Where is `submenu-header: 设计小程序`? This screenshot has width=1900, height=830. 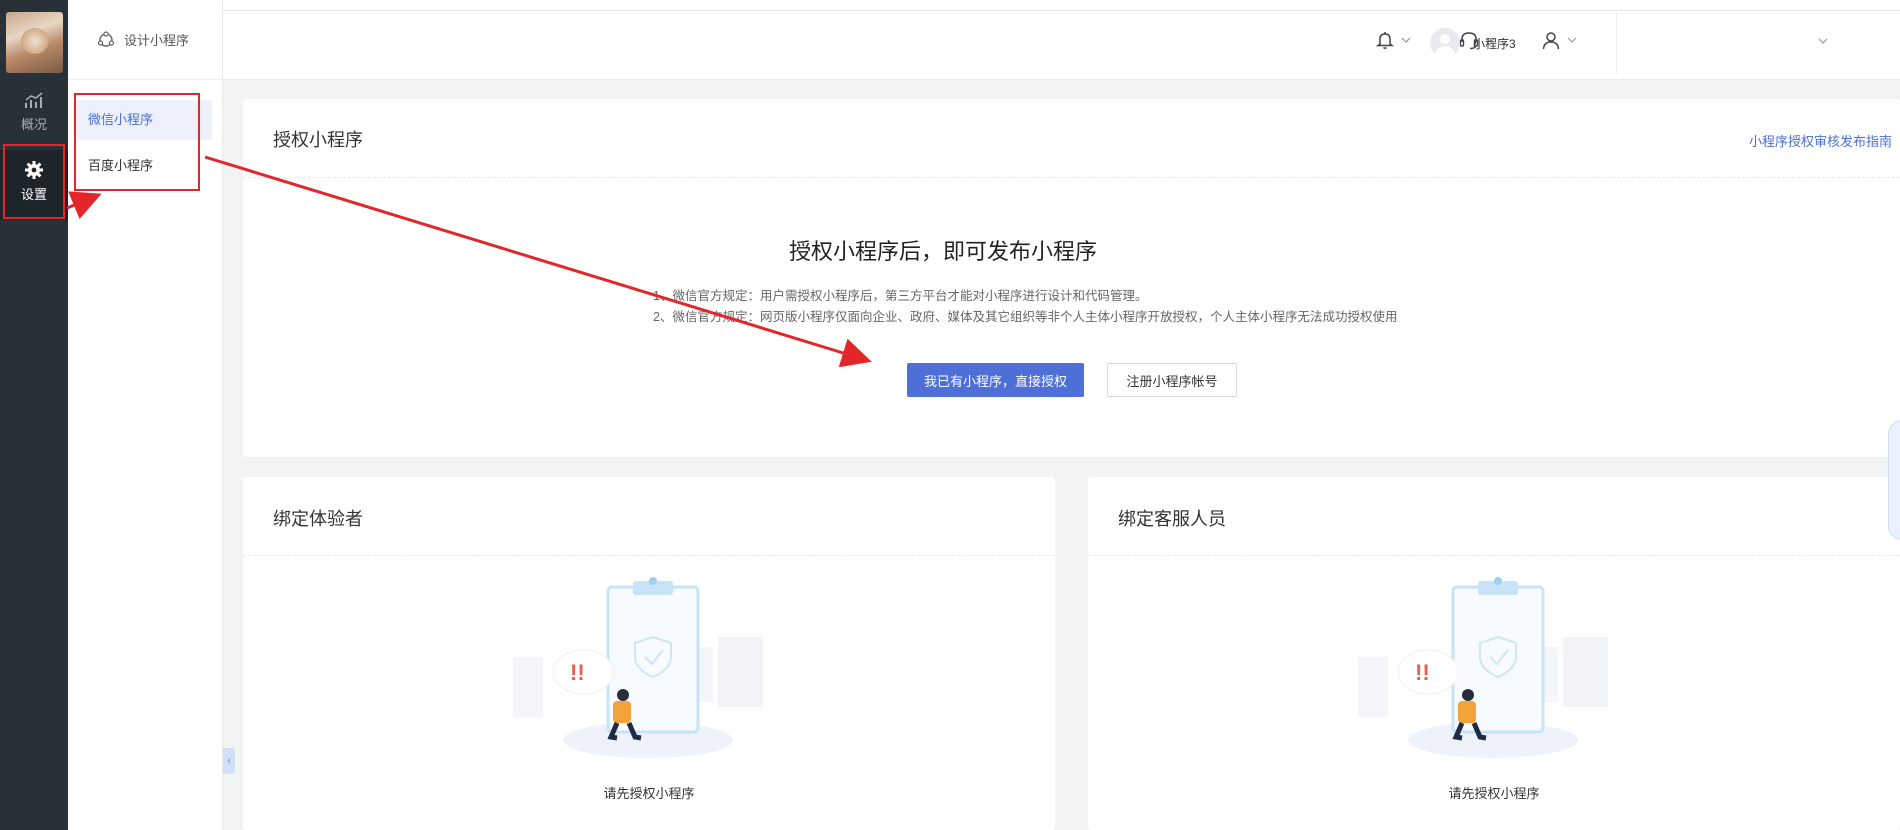
submenu-header: 设计小程序 is located at coordinates (145, 40).